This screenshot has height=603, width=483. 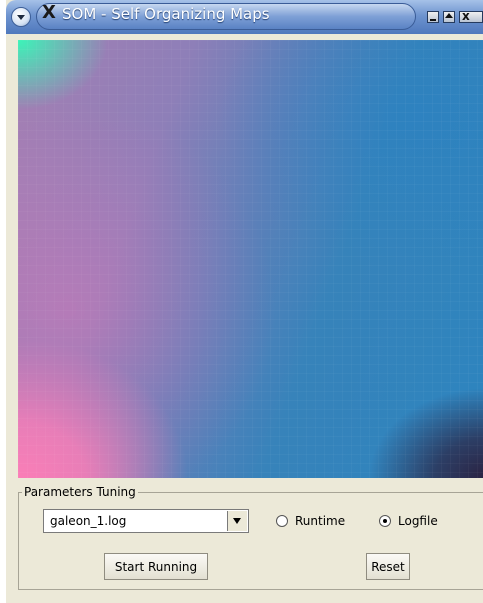 I want to click on title-bar: X SOM - Self Organizing Maps x, so click(x=244, y=17).